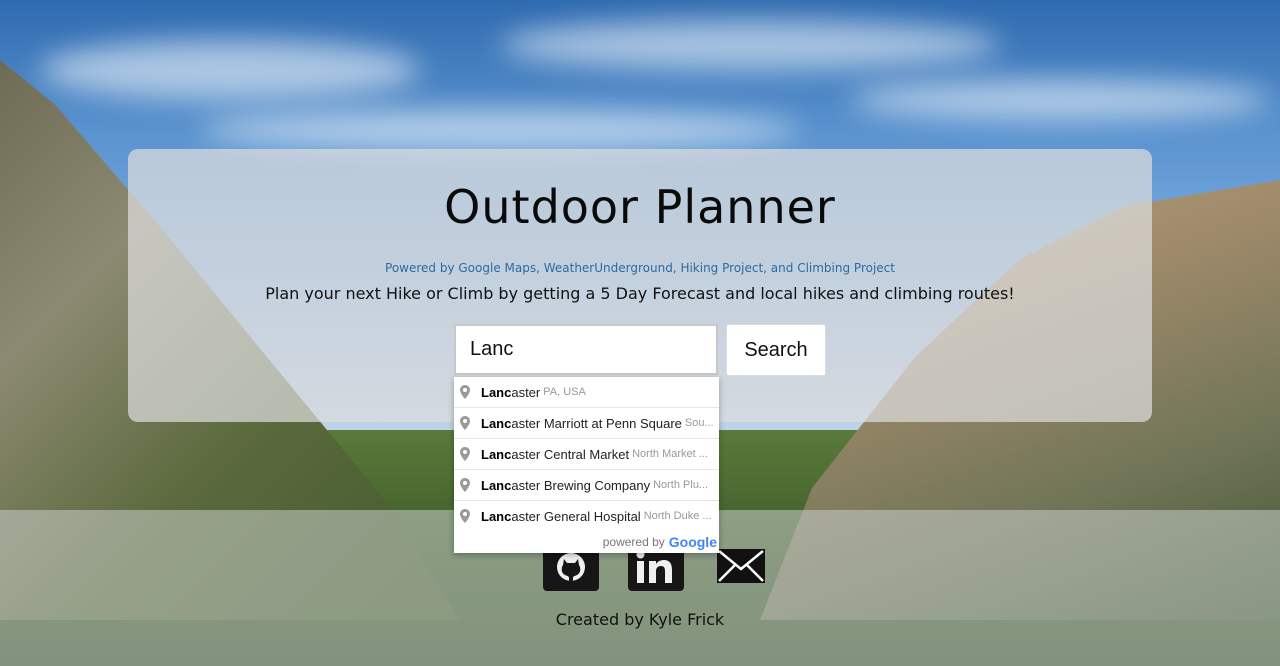  What do you see at coordinates (640, 207) in the screenshot?
I see `page-title: Outdoor Planner` at bounding box center [640, 207].